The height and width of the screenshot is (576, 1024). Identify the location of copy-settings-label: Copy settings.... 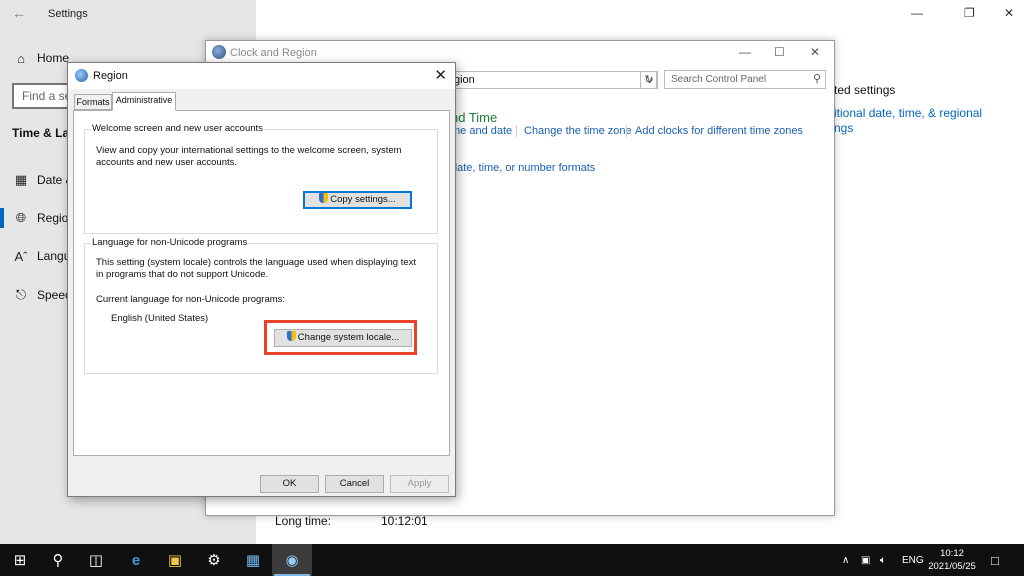
(363, 199).